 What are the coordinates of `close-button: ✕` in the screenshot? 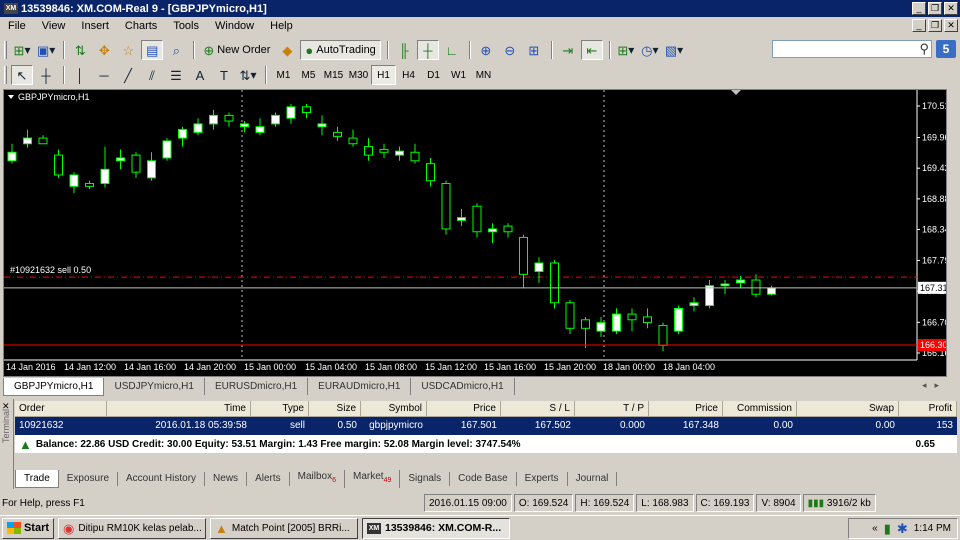 It's located at (951, 8).